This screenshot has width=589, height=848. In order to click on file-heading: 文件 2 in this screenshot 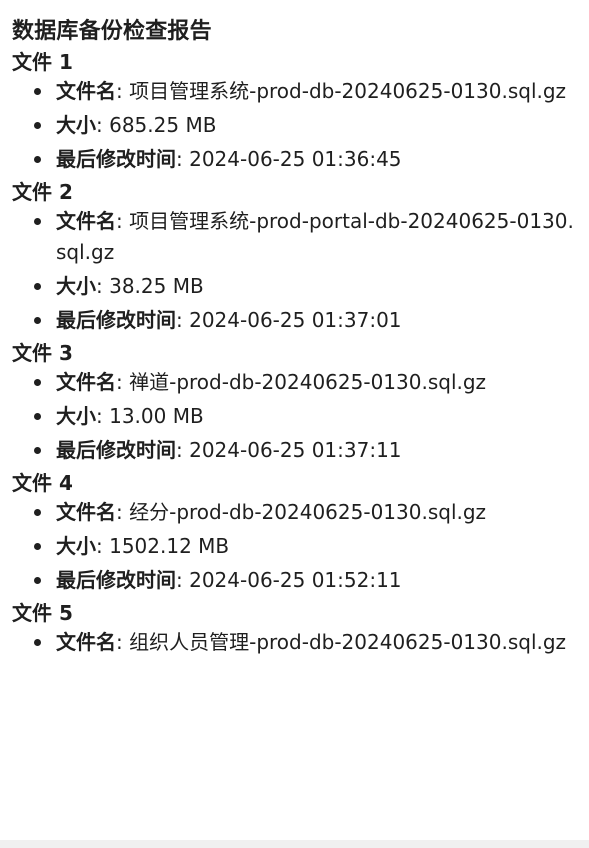, I will do `click(42, 192)`.